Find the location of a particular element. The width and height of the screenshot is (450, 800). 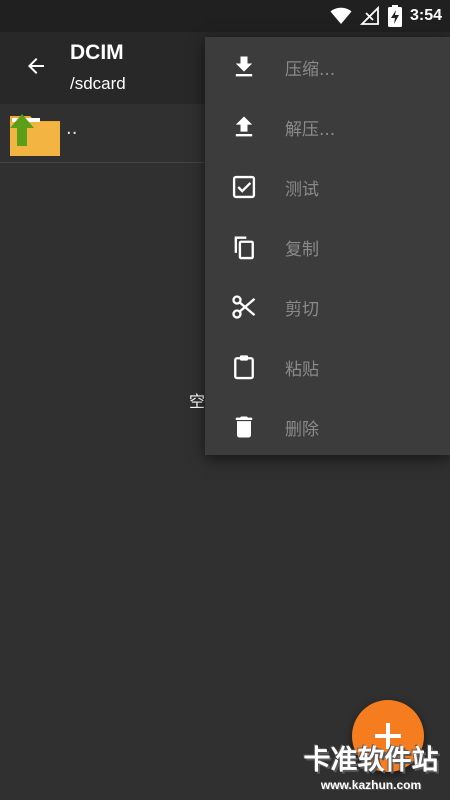

parent-directory-label: .. is located at coordinates (72, 128).